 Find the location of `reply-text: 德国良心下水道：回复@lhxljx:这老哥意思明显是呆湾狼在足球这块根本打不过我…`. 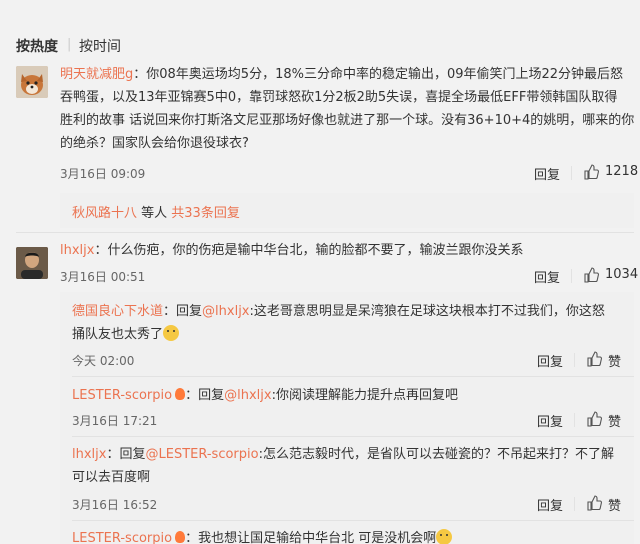

reply-text: 德国良心下水道：回复@lhxljx:这老哥意思明显是呆湾狼在足球这块根本打不过我… is located at coordinates (338, 311).